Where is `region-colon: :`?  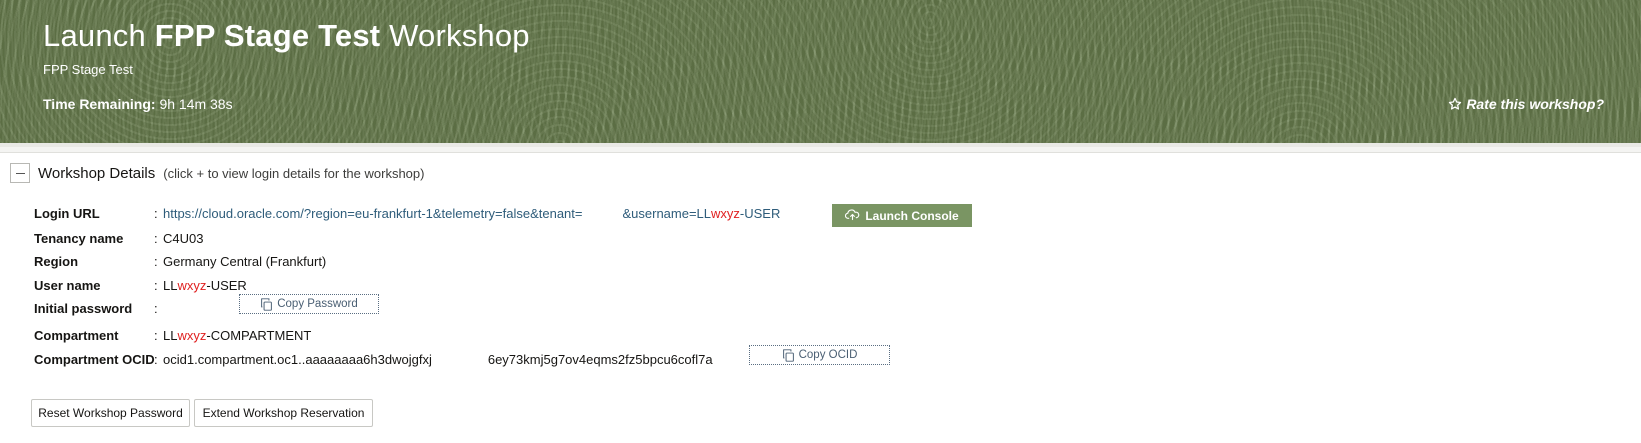 region-colon: : is located at coordinates (156, 261).